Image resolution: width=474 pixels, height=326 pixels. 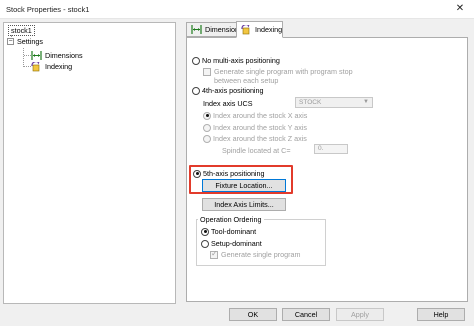 I want to click on index-axis-ucs-label: Index axis UCS, so click(x=228, y=103).